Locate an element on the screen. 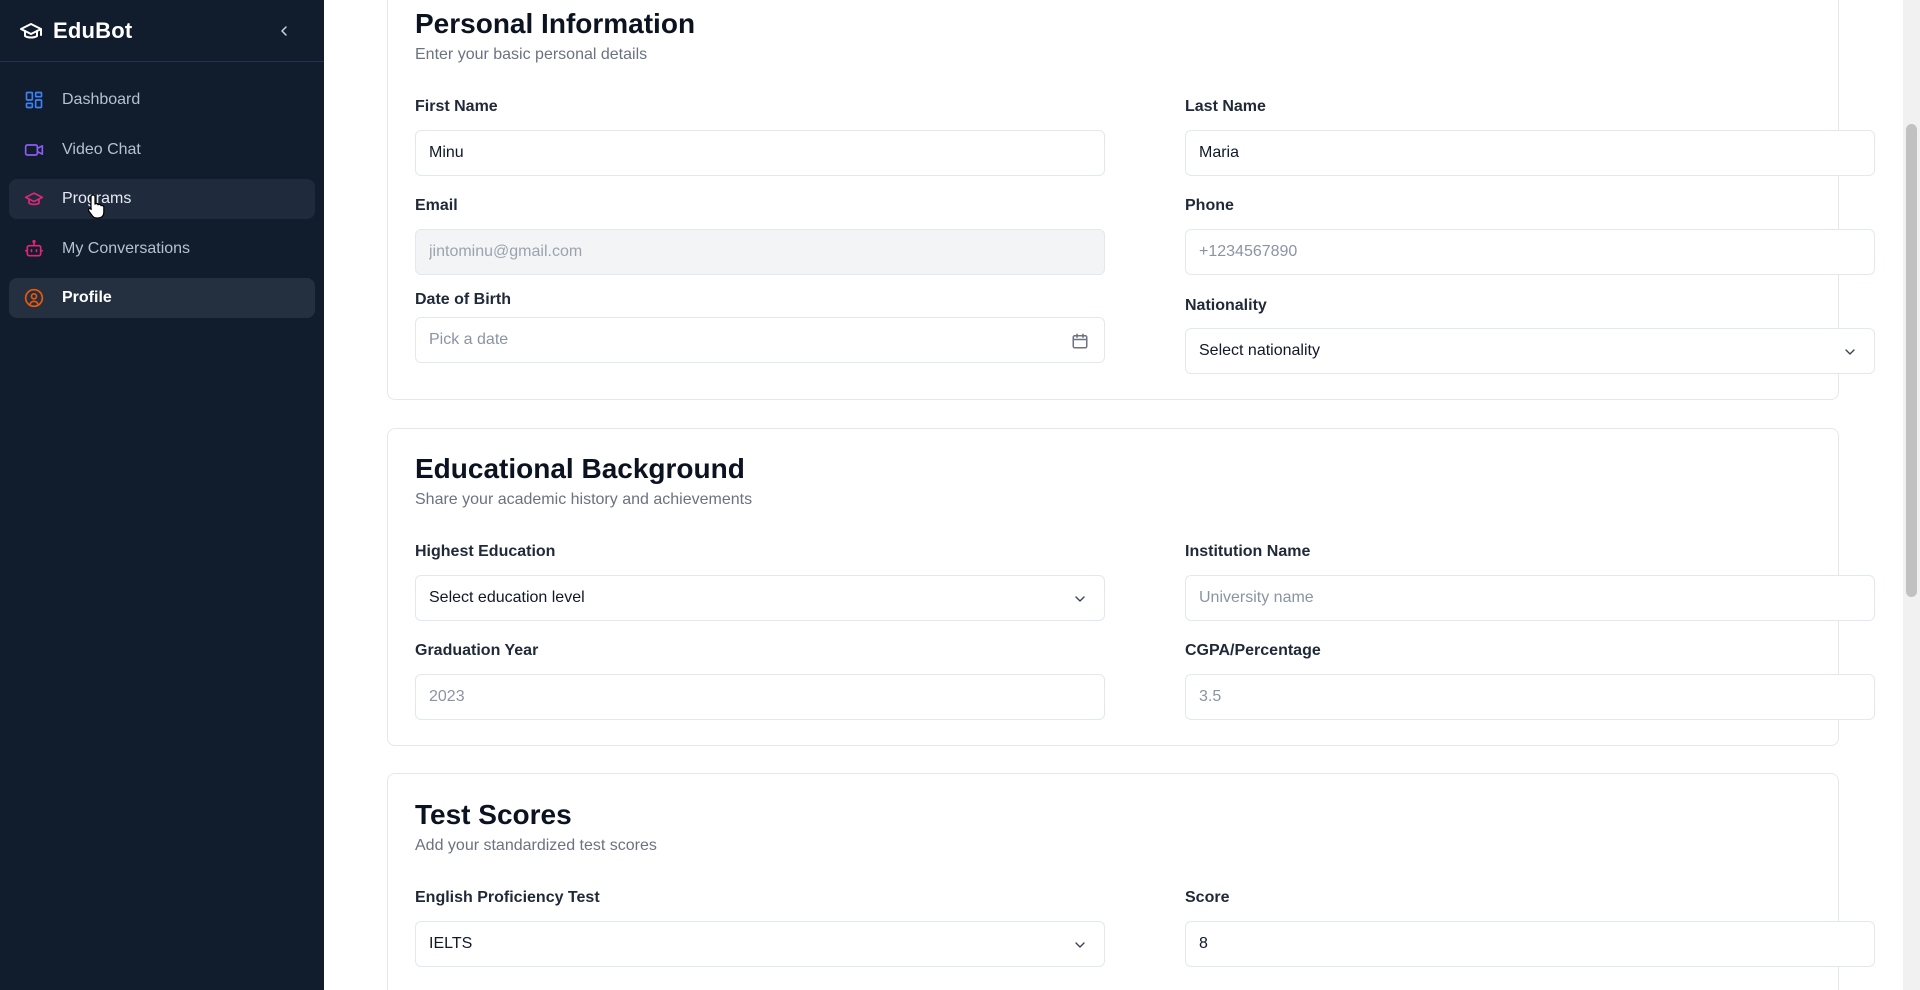  user-circle-icon is located at coordinates (34, 298).